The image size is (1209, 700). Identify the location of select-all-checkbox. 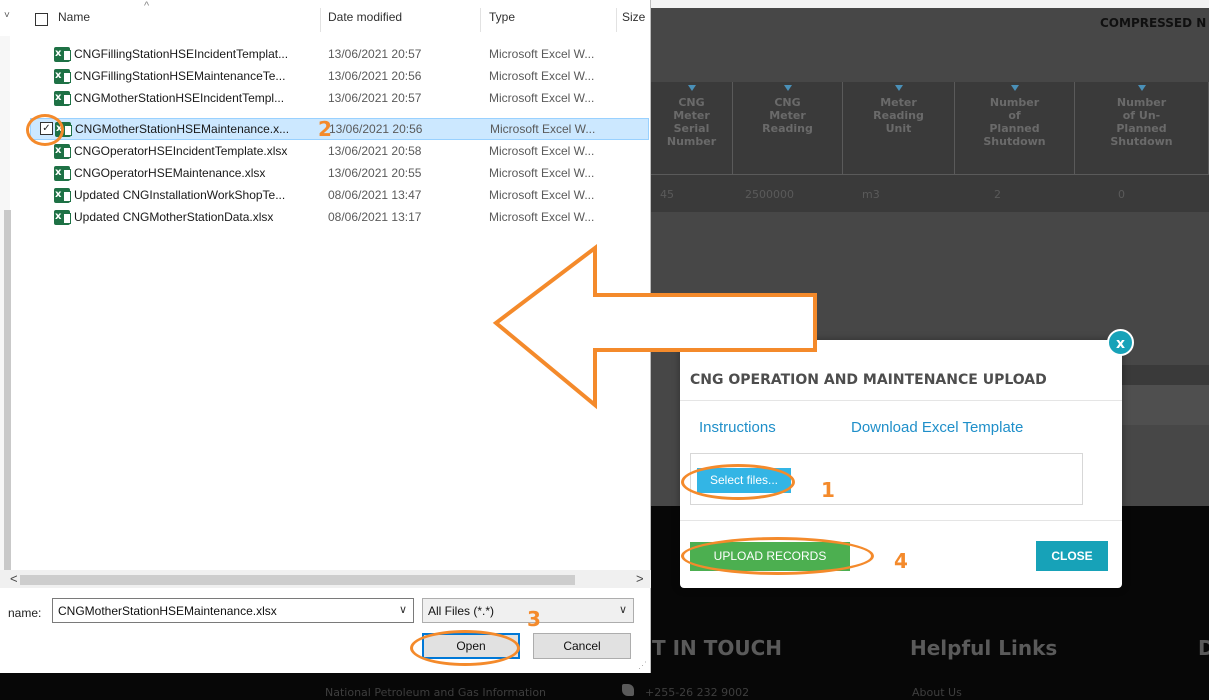
(41, 19).